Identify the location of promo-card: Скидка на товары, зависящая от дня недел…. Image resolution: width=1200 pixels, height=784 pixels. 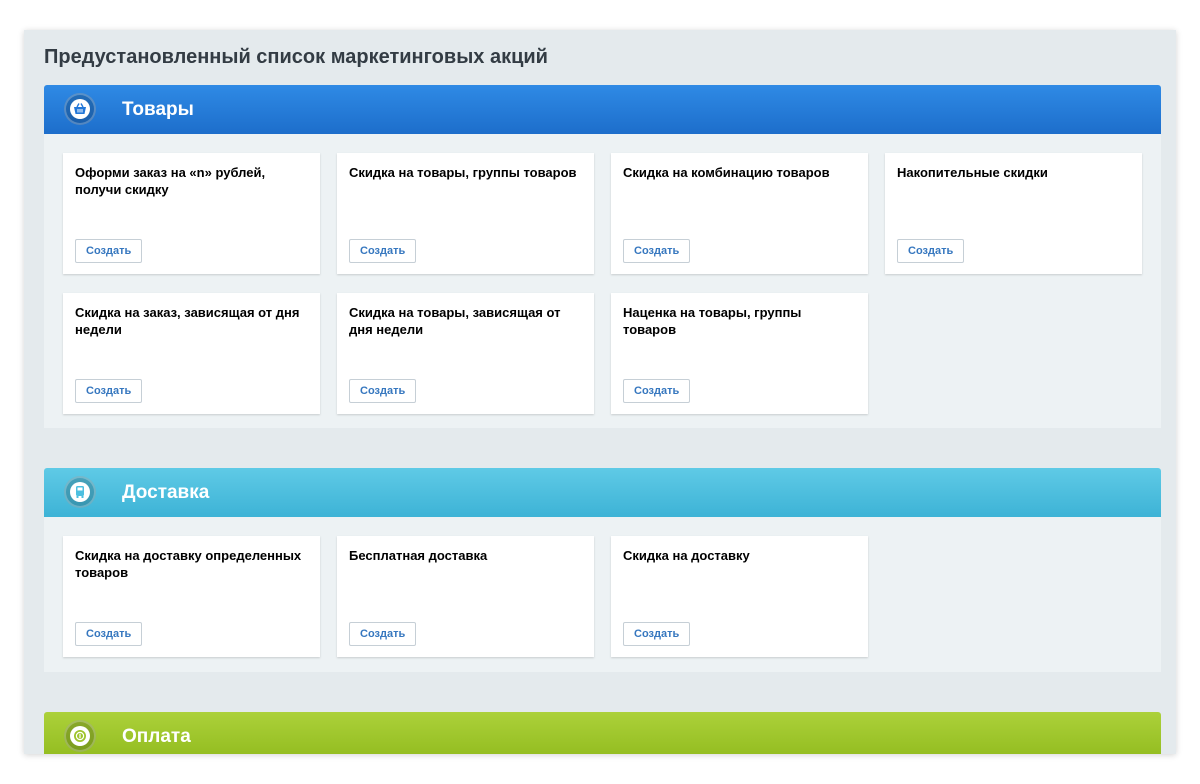
(465, 353).